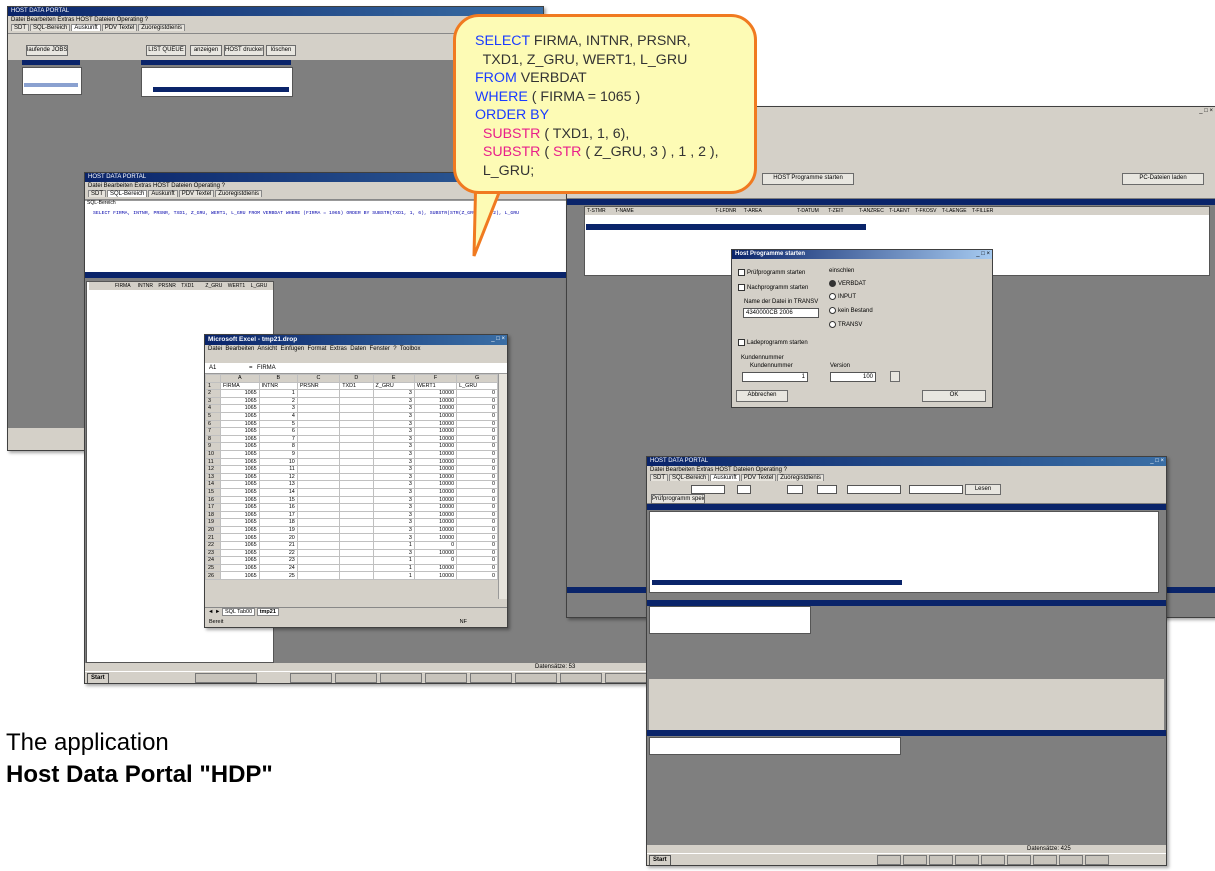  Describe the element at coordinates (845, 324) in the screenshot. I see `radio-transv: TRANSV` at that location.